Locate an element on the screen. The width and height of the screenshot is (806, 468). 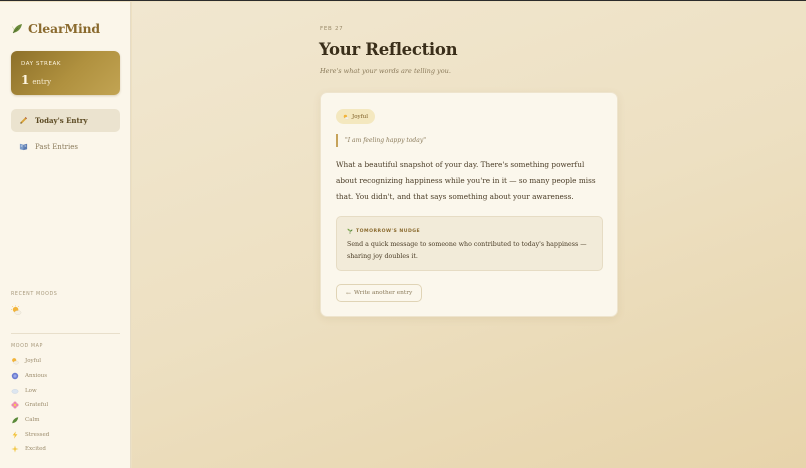
recent-moods-label: RECENT MOODS is located at coordinates (34, 294).